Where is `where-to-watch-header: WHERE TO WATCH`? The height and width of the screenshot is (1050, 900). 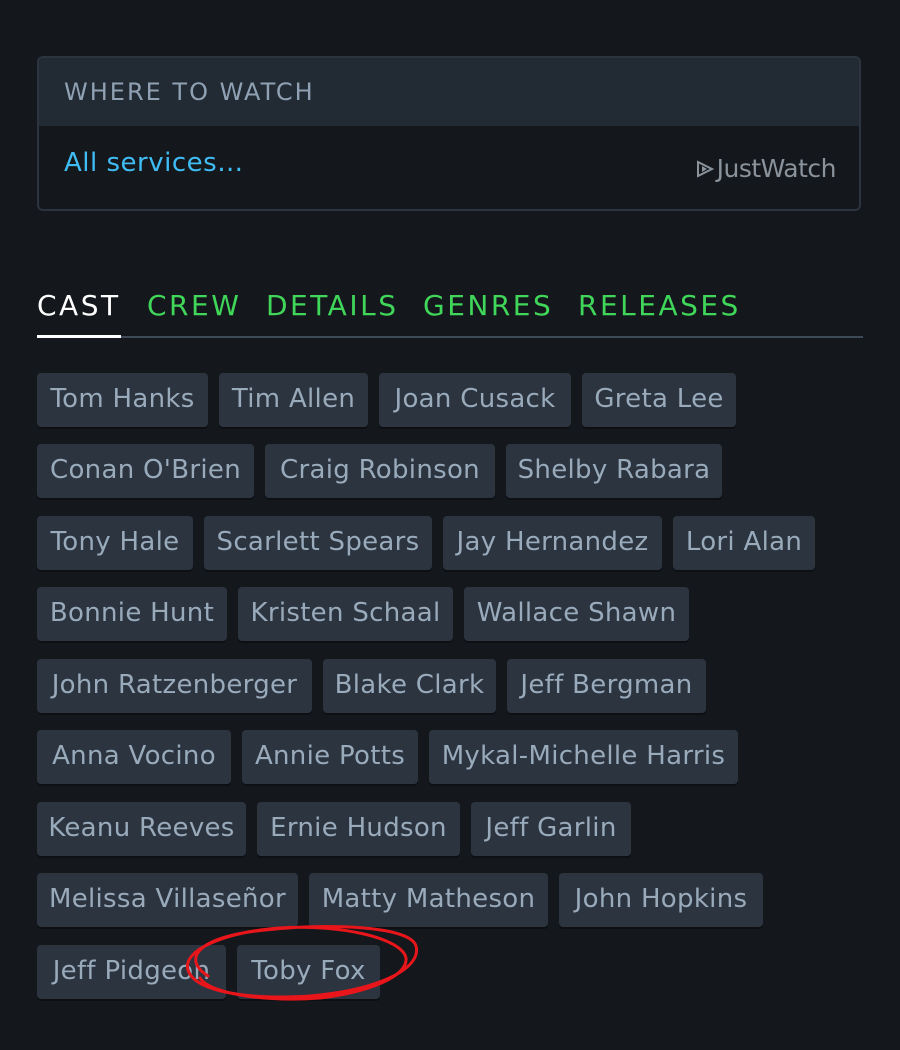 where-to-watch-header: WHERE TO WATCH is located at coordinates (449, 92).